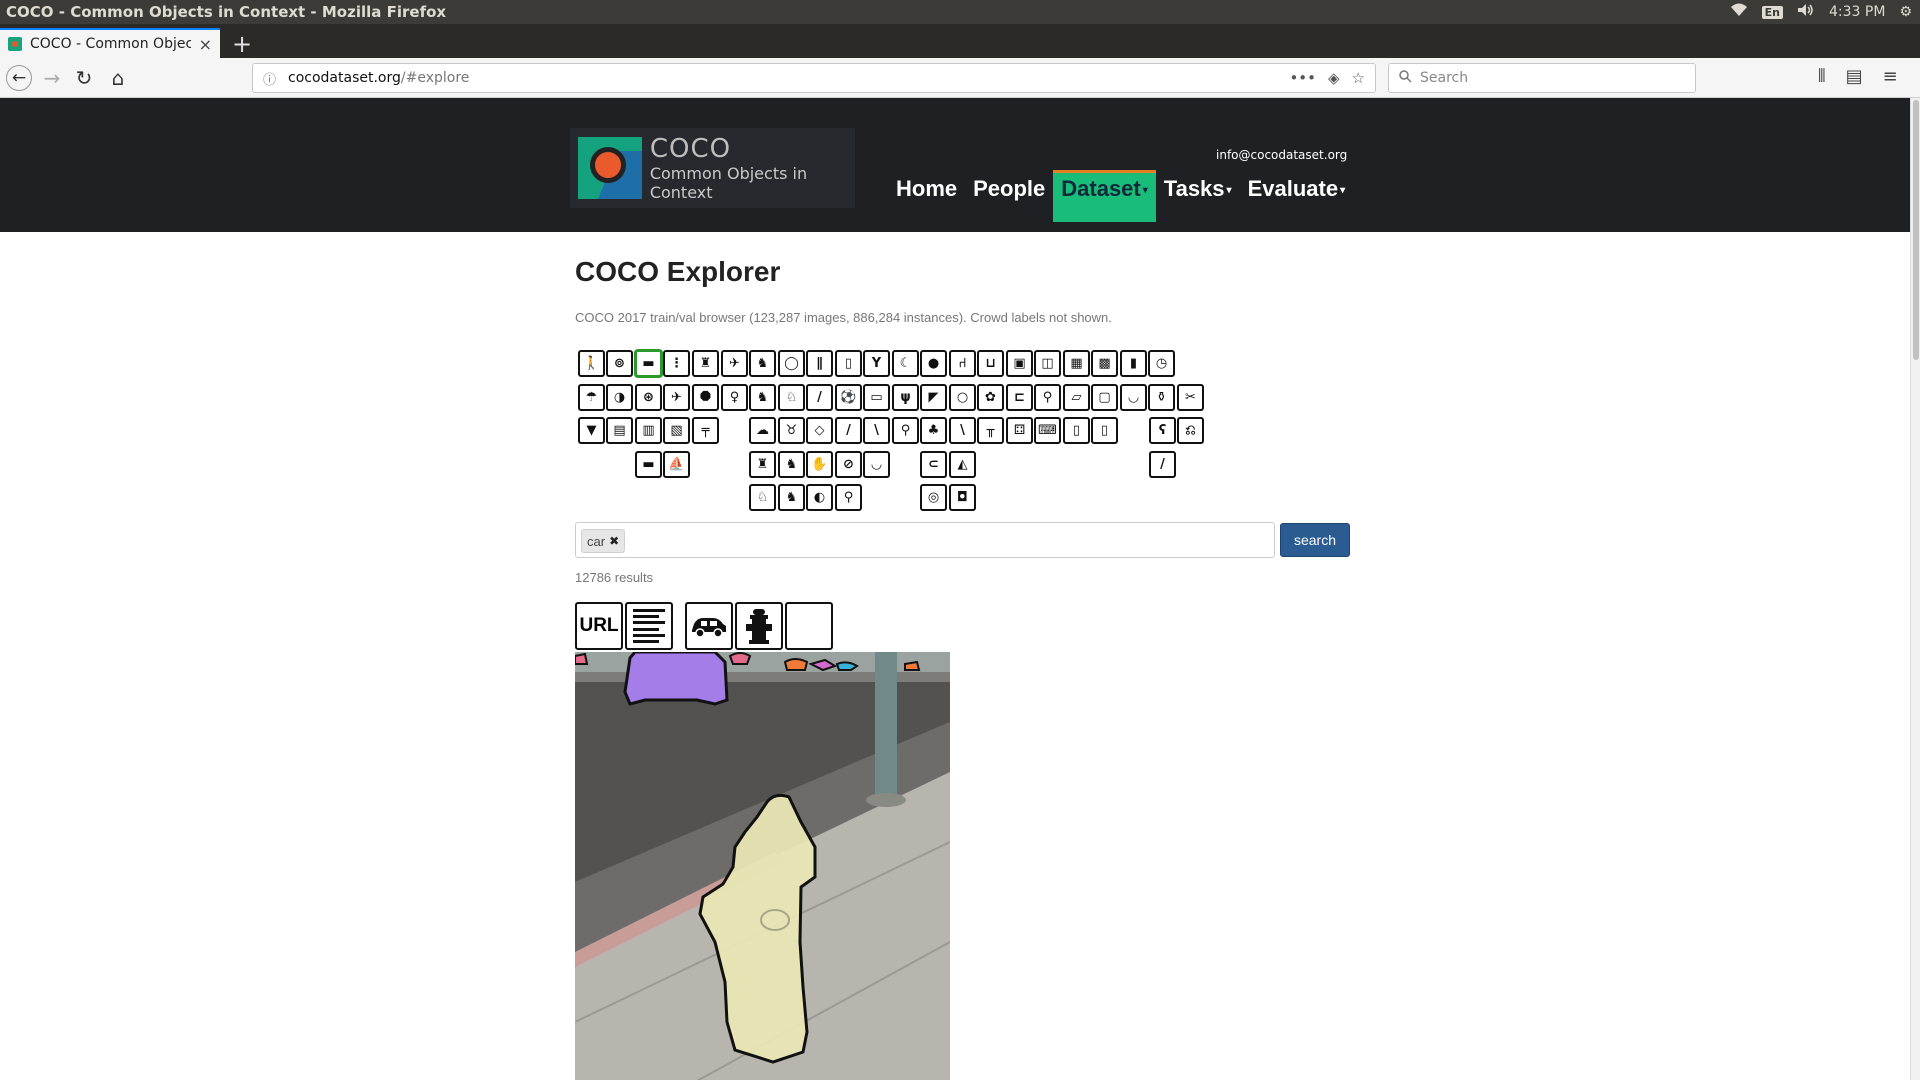 The width and height of the screenshot is (1920, 1080). I want to click on category-elephant-icon: ♜, so click(762, 464).